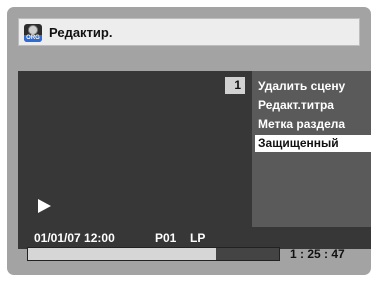  What do you see at coordinates (313, 124) in the screenshot?
I see `menu-item-chapter-mark: Метка раздела` at bounding box center [313, 124].